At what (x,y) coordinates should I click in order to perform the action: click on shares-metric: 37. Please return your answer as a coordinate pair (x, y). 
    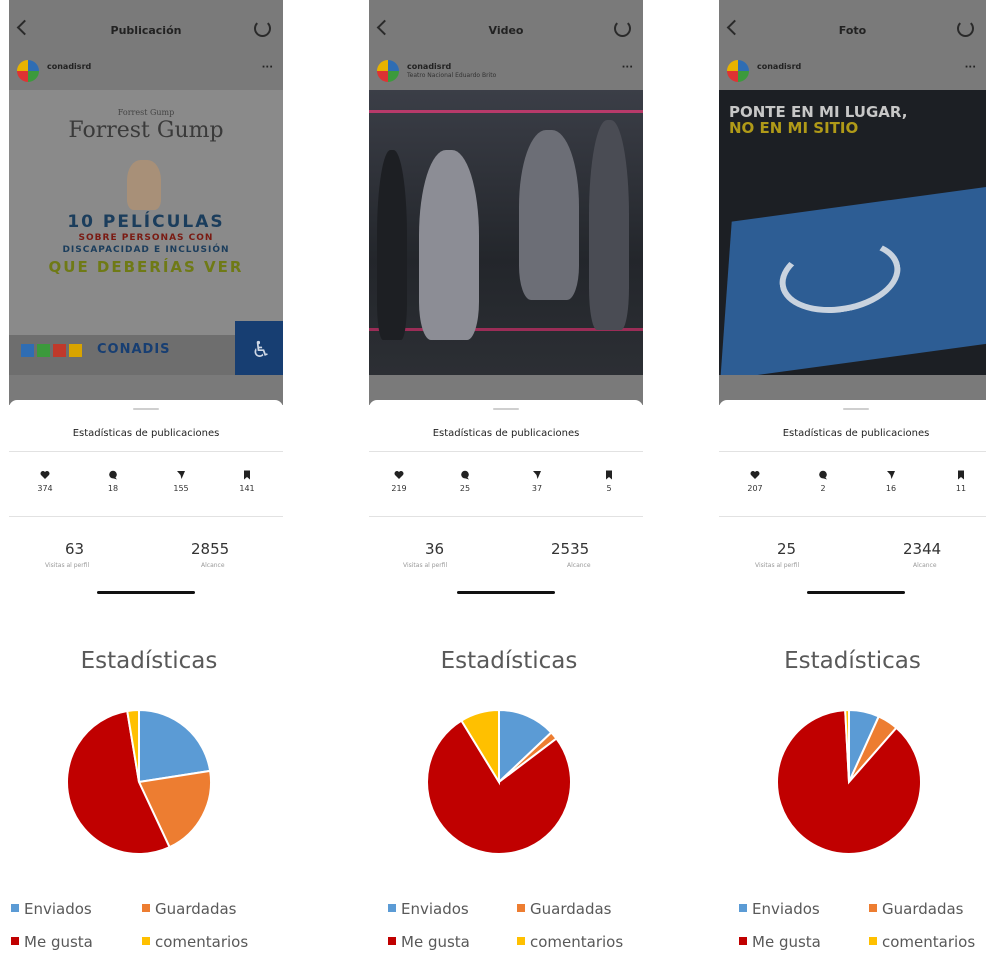
    Looking at the image, I should click on (537, 481).